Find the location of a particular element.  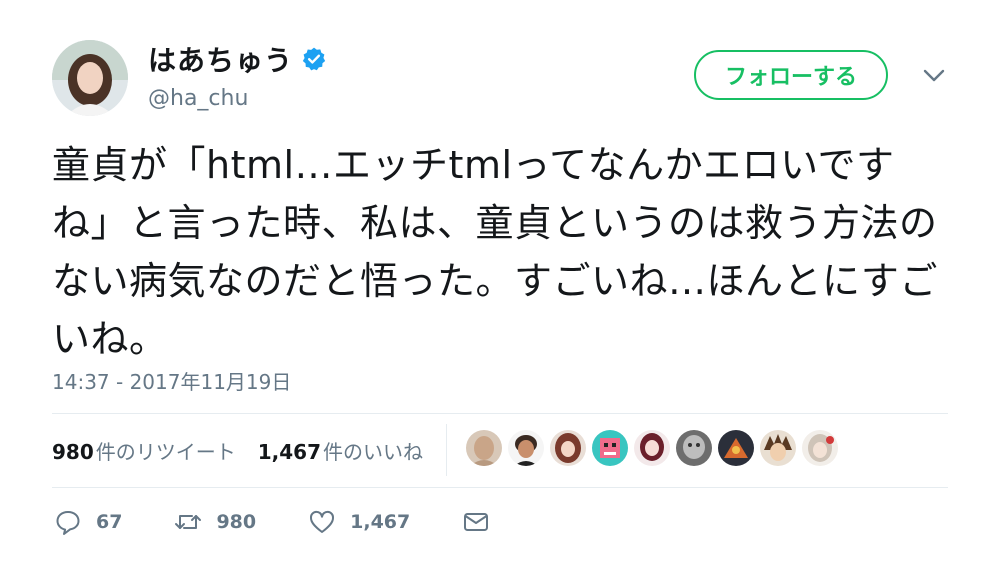

direct-message-button is located at coordinates (476, 522).